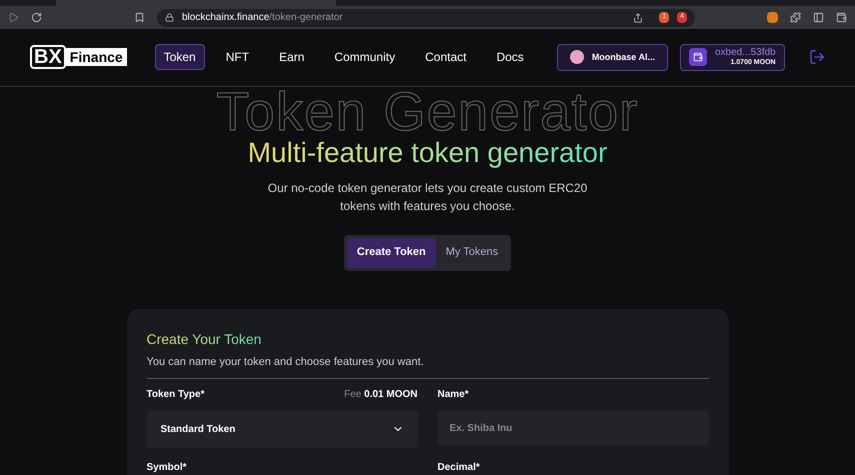  What do you see at coordinates (459, 468) in the screenshot?
I see `field-label: Decimal*` at bounding box center [459, 468].